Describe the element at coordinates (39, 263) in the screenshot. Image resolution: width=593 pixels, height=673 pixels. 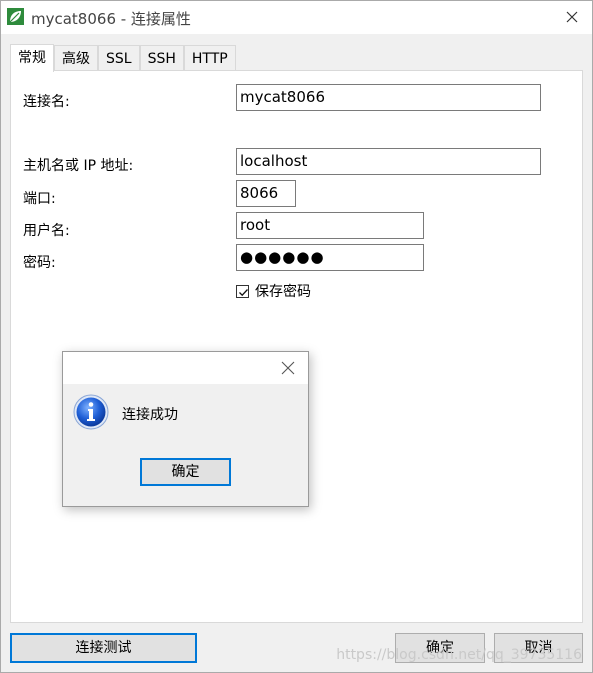
I see `password-label: 密码:` at that location.